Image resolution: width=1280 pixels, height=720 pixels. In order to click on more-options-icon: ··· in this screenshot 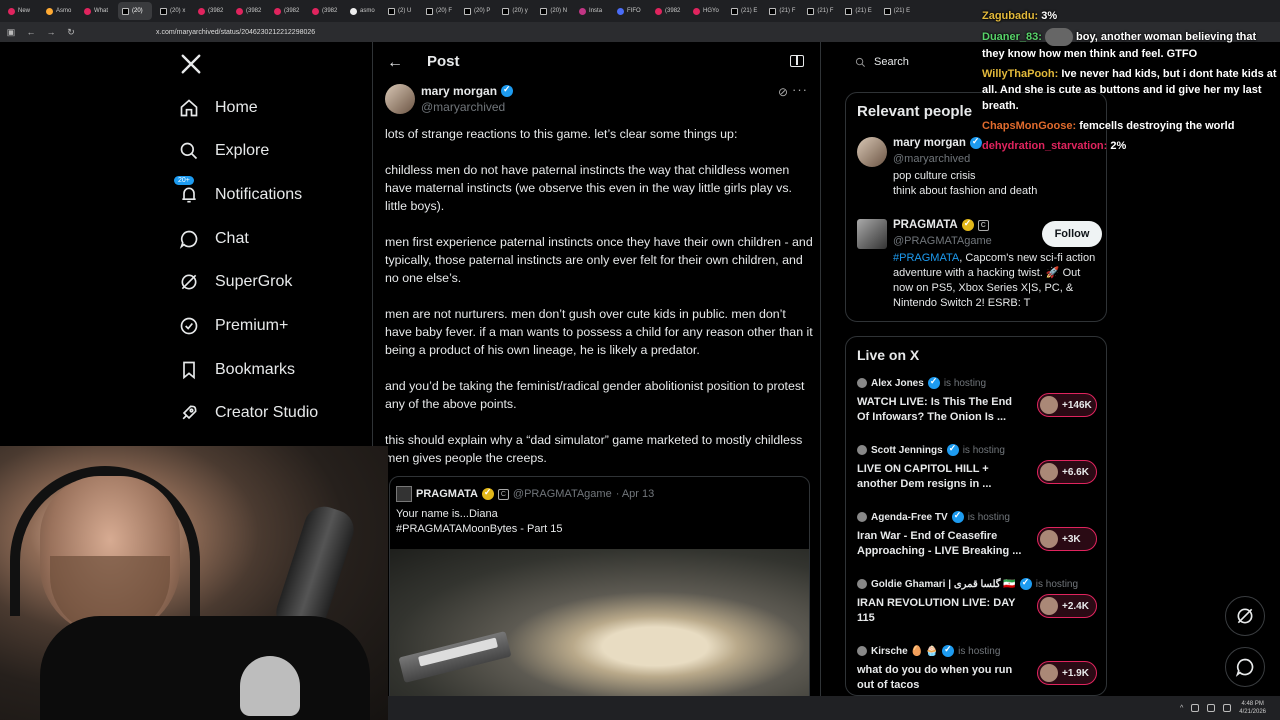, I will do `click(800, 89)`.